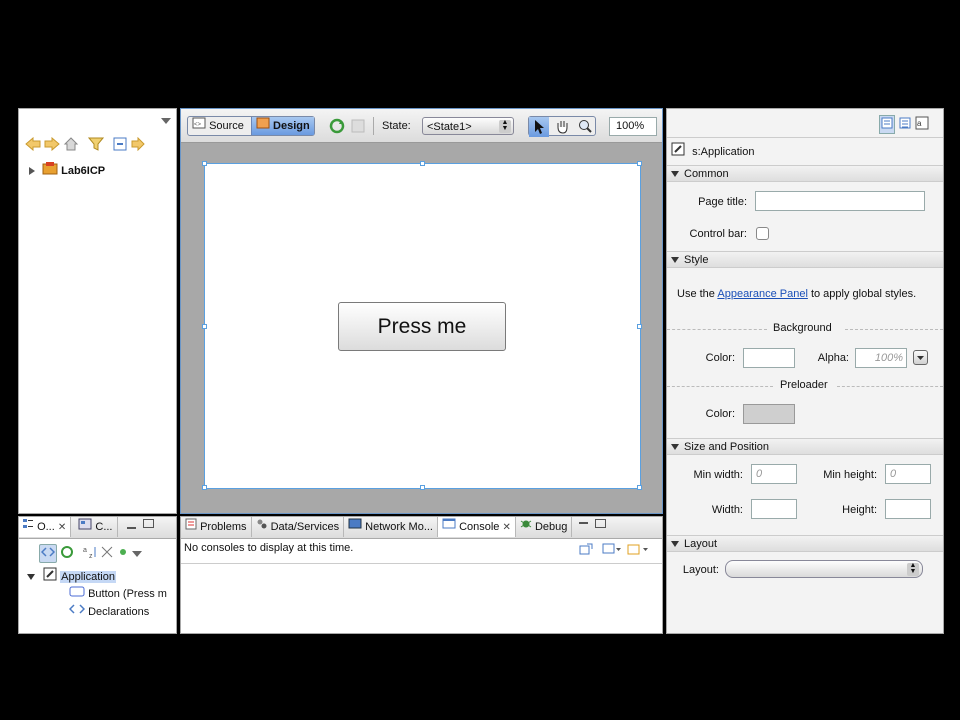  I want to click on view-menu-icon, so click(166, 121).